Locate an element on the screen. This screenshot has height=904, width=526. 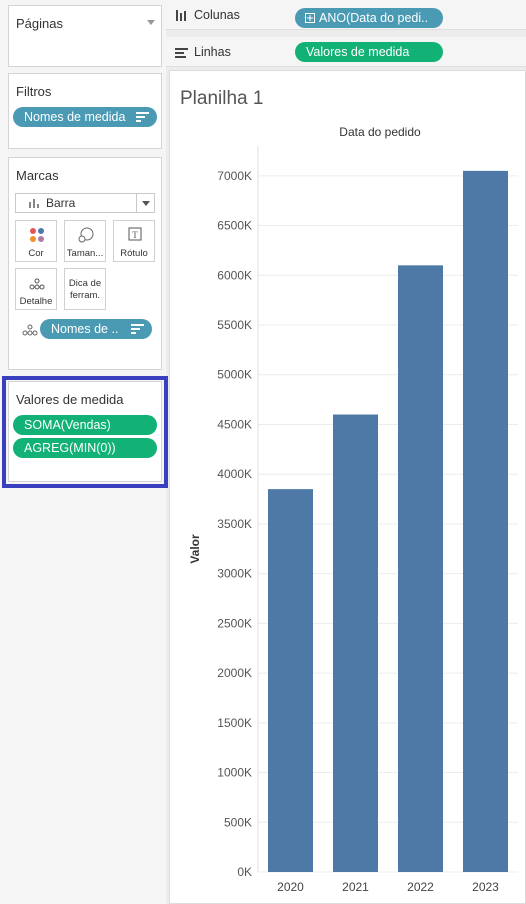
color-button: Cor is located at coordinates (36, 241).